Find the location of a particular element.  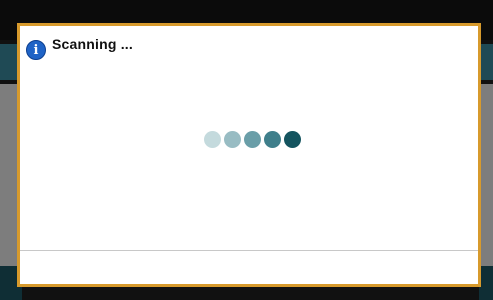

background-footer-right is located at coordinates (486, 283).